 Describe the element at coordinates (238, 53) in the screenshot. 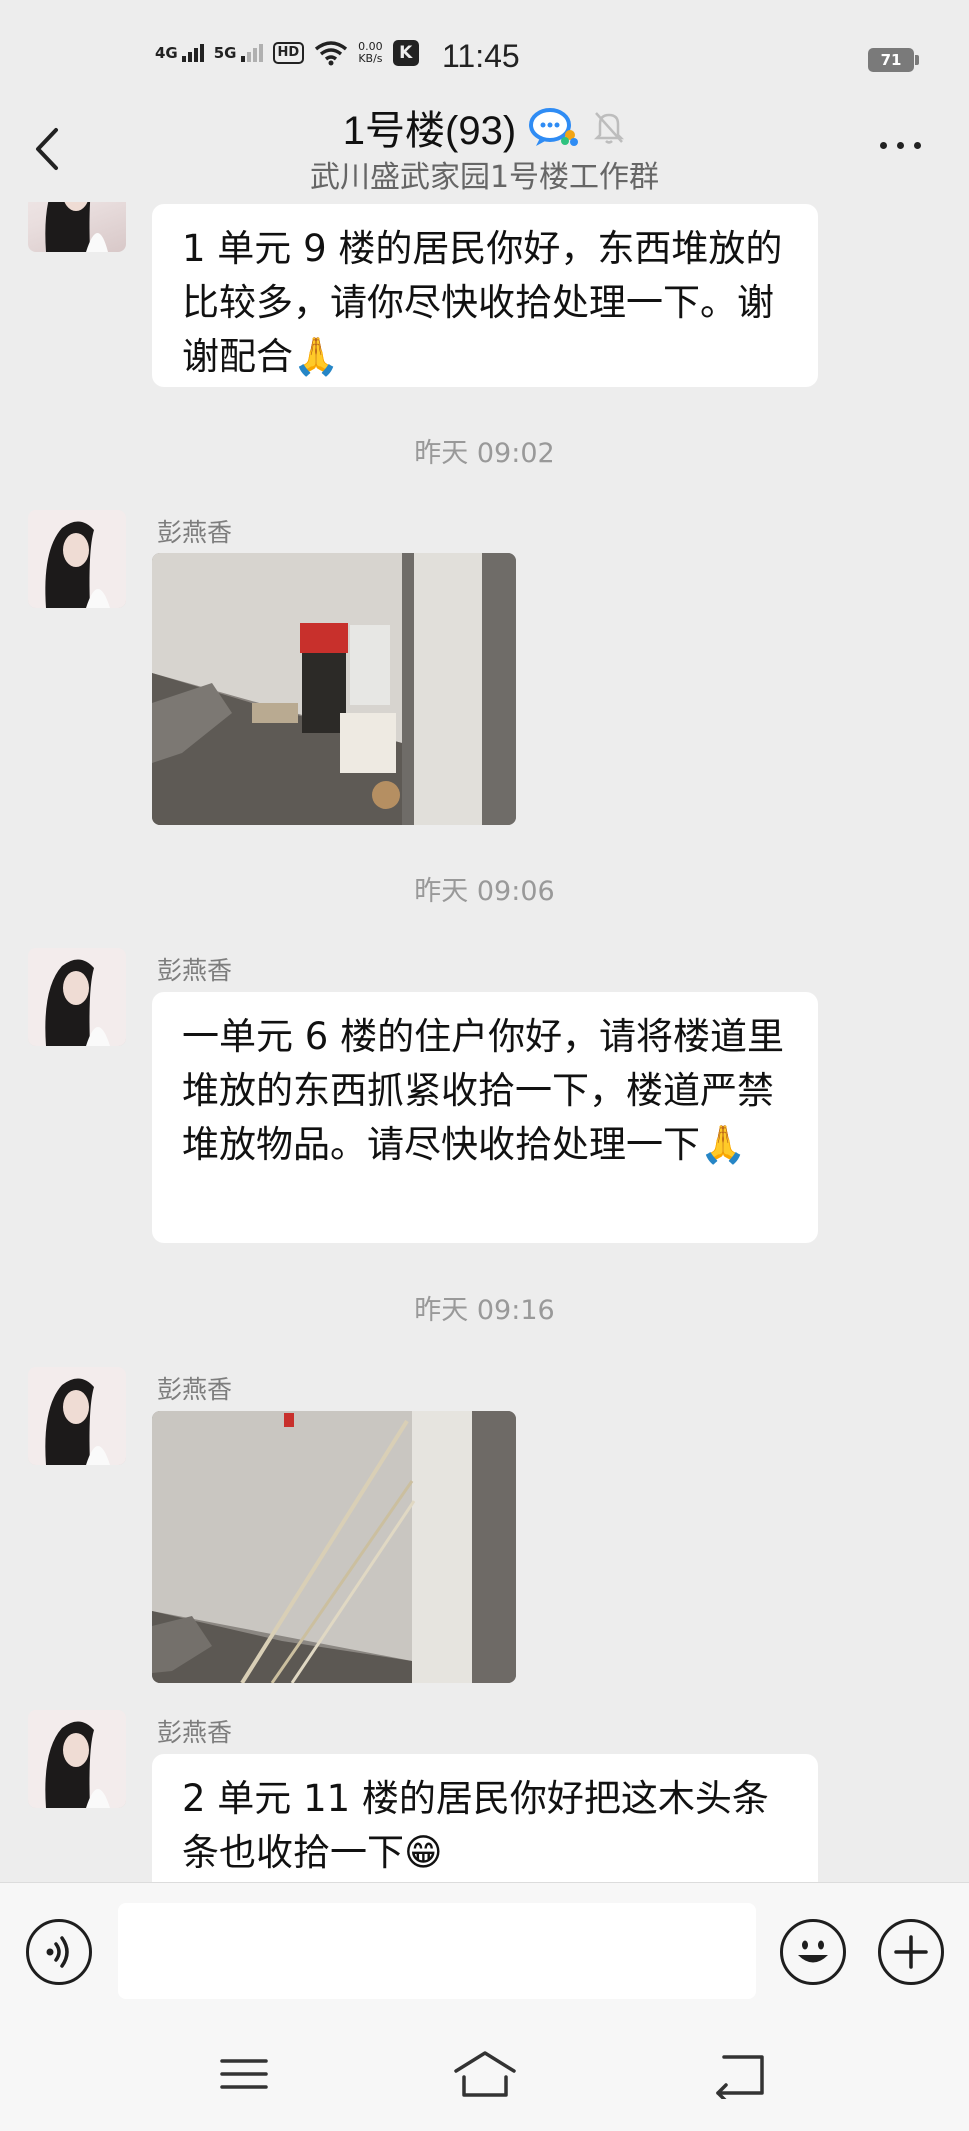

I see `signal-5g-icon: 5G` at that location.